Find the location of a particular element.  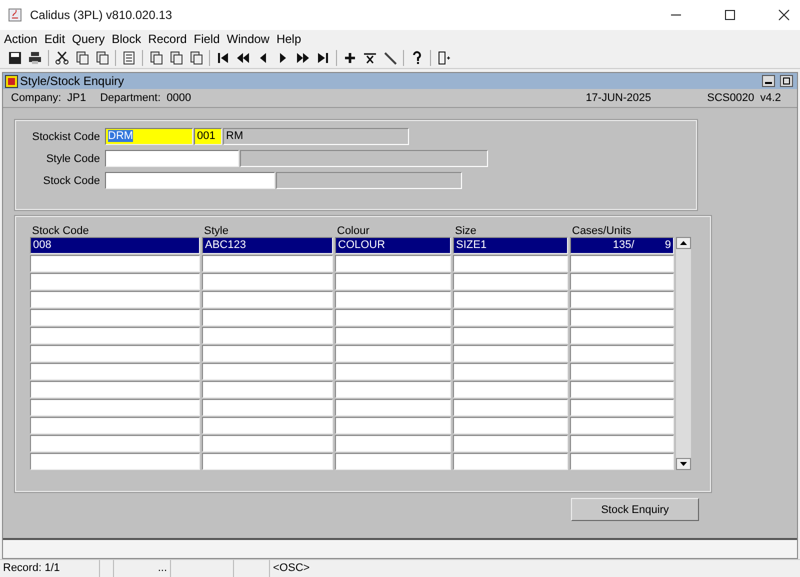

minimize-button is located at coordinates (768, 81).